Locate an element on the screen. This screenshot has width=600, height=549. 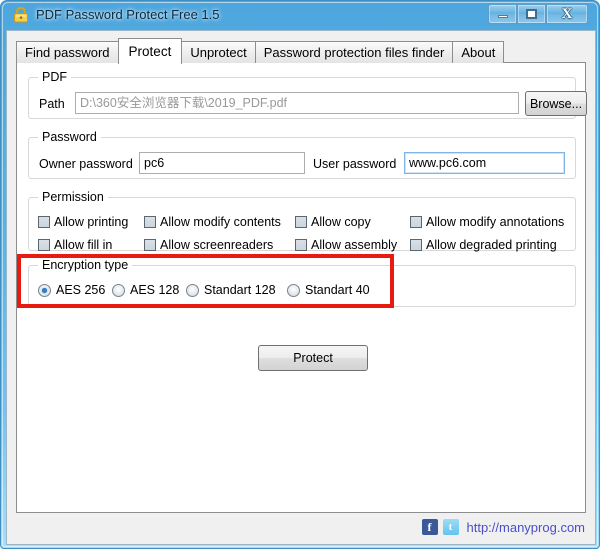
tab-about: About is located at coordinates (478, 52).